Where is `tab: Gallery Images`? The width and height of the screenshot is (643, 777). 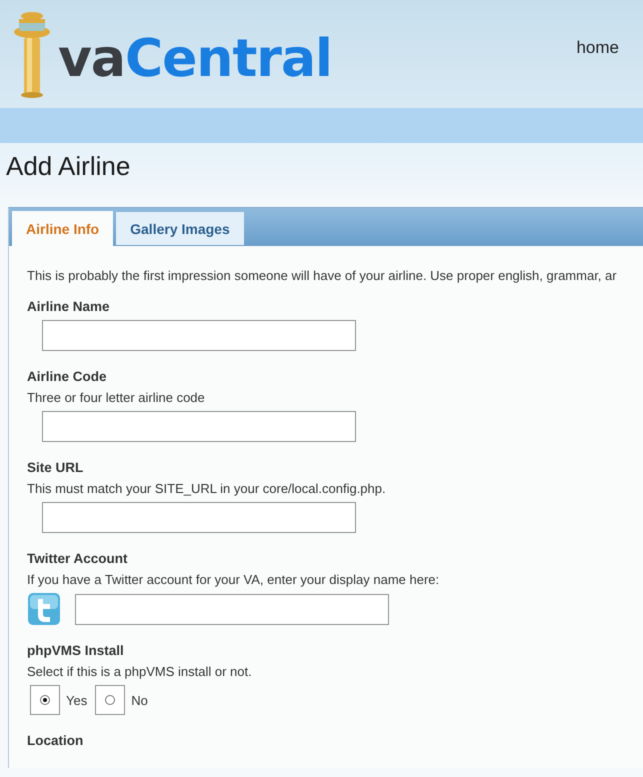
tab: Gallery Images is located at coordinates (180, 228).